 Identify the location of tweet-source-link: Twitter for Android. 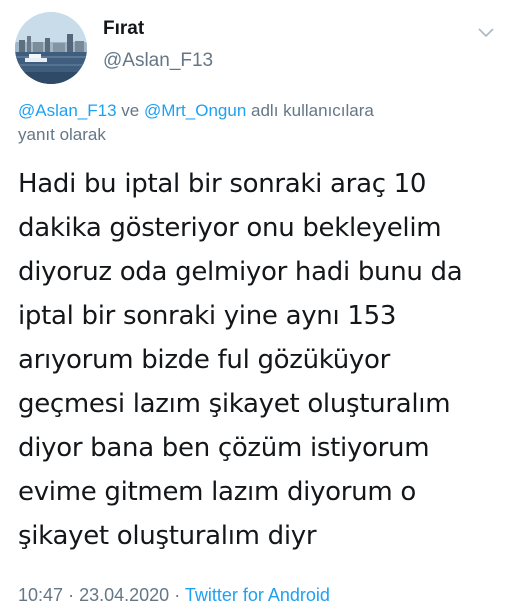
(257, 595).